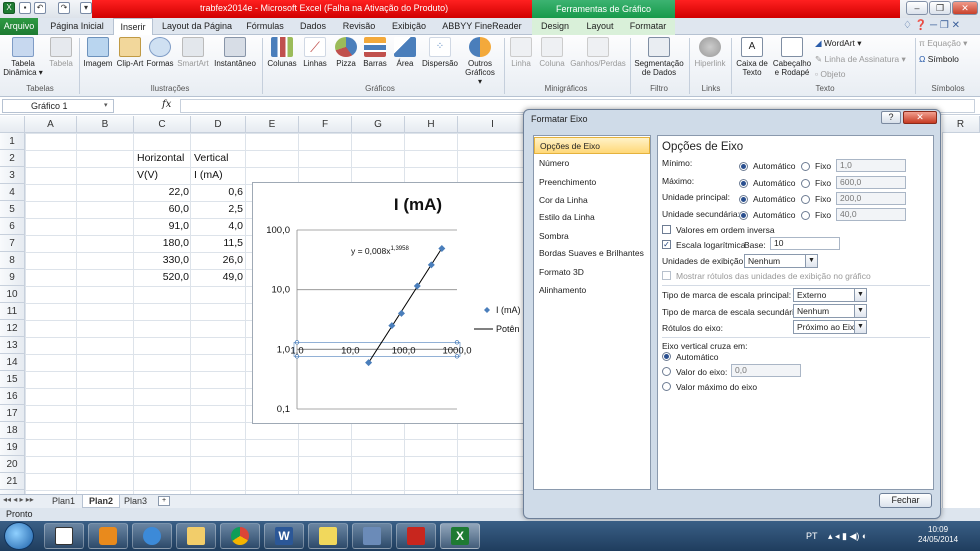 Image resolution: width=980 pixels, height=551 pixels. What do you see at coordinates (160, 158) in the screenshot?
I see `cell-c2: Horizontal` at bounding box center [160, 158].